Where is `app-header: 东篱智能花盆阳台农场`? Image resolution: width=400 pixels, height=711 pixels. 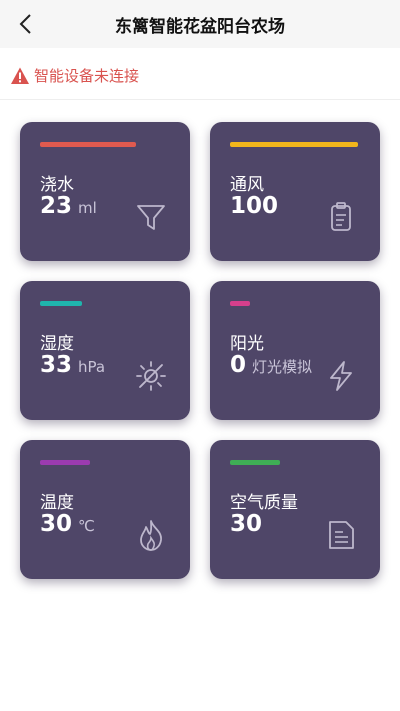
app-header: 东篱智能花盆阳台农场 is located at coordinates (200, 24).